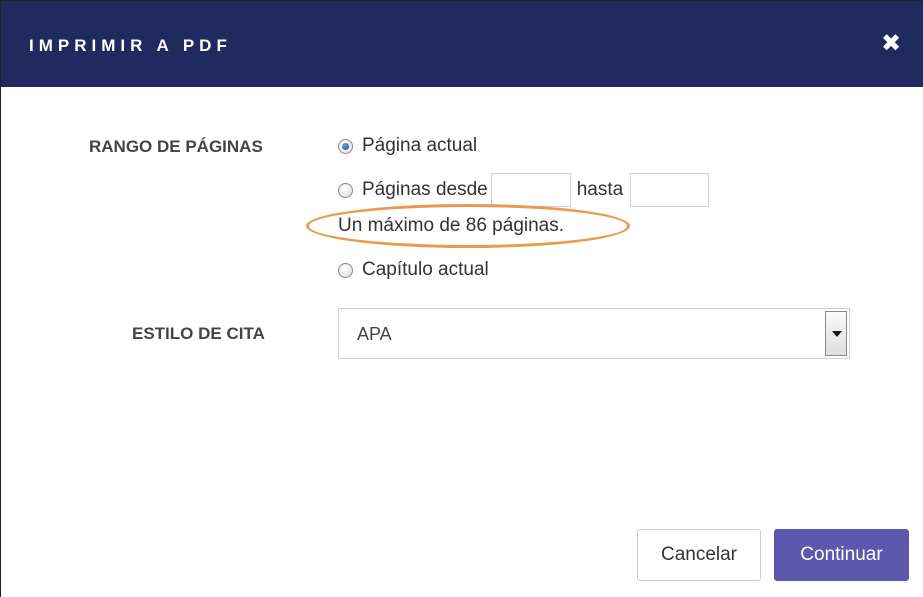 The height and width of the screenshot is (597, 923). Describe the element at coordinates (836, 333) in the screenshot. I see `chevron-down-icon` at that location.